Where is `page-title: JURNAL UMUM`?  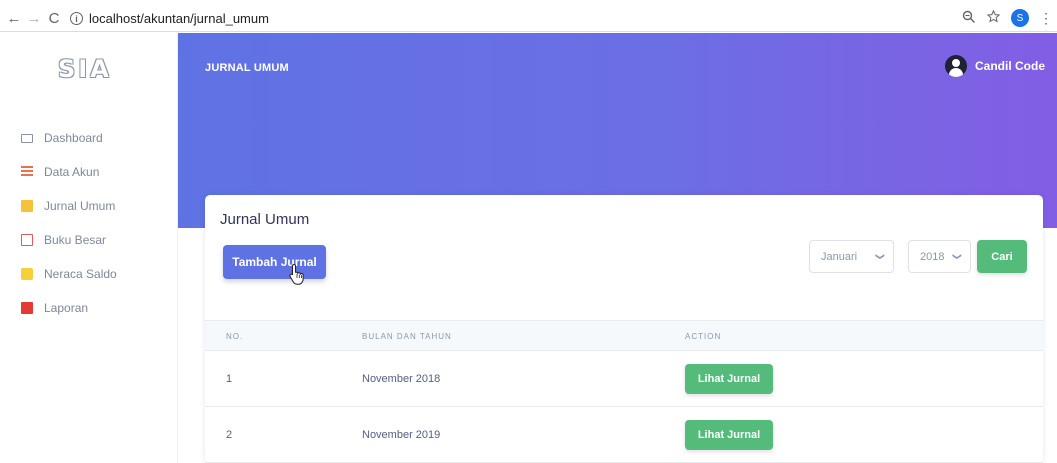
page-title: JURNAL UMUM is located at coordinates (247, 68).